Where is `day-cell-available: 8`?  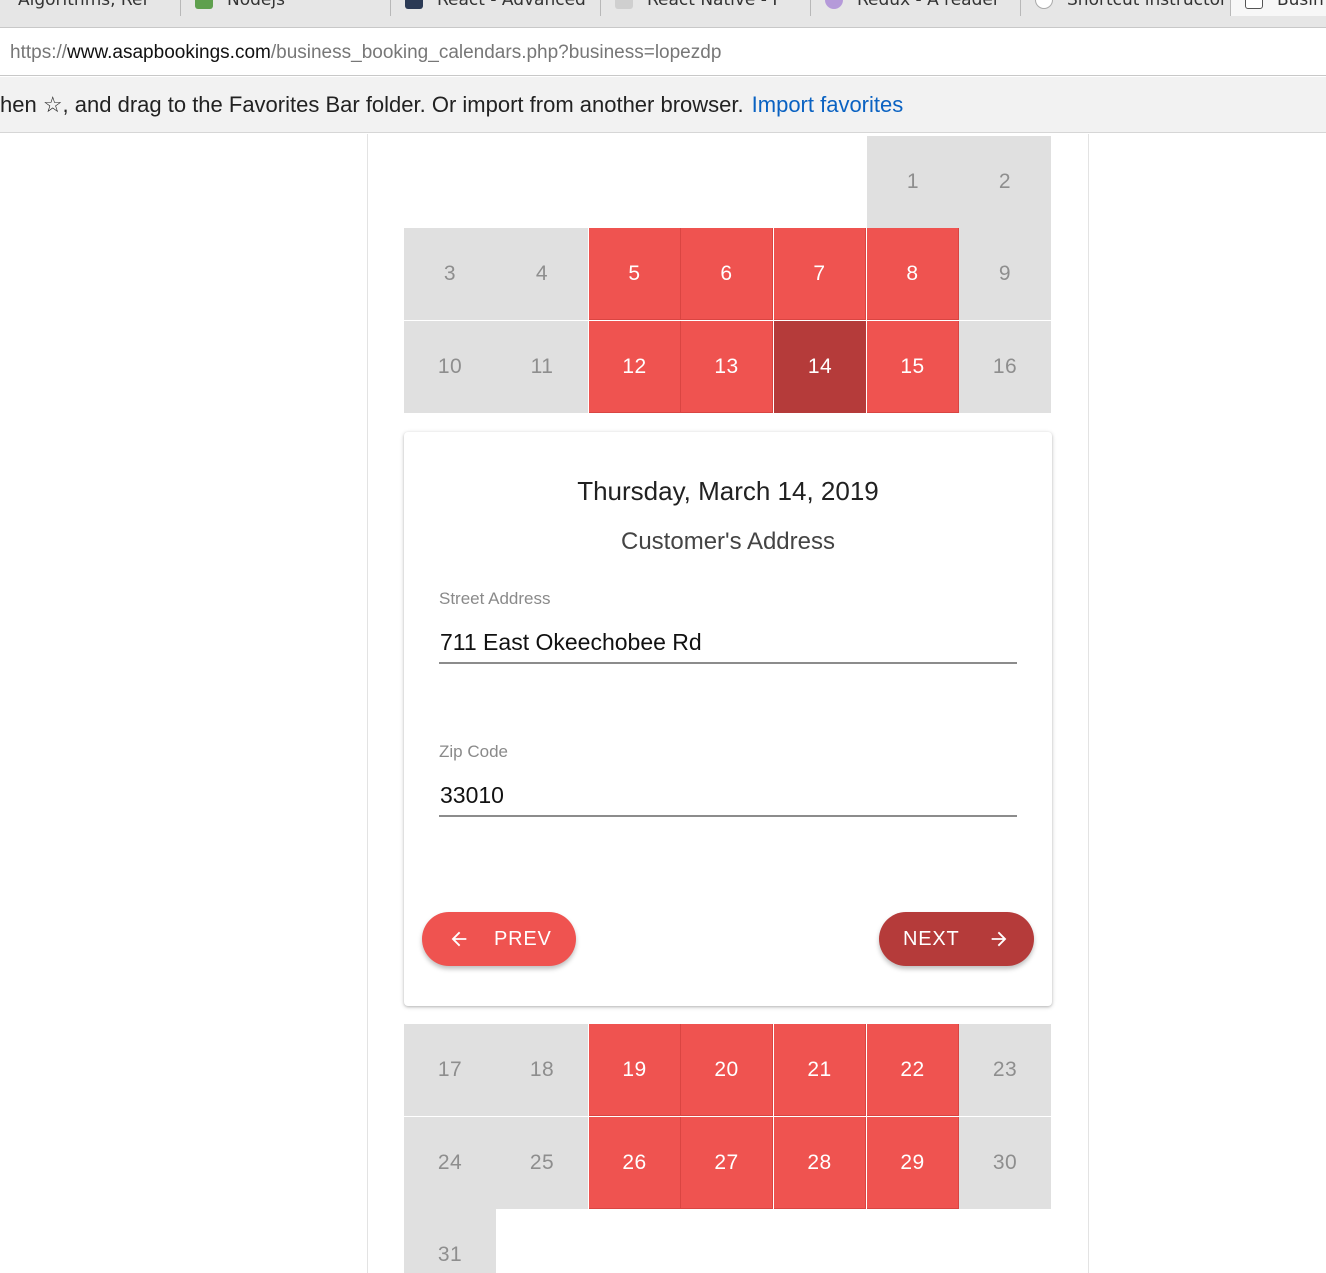
day-cell-available: 8 is located at coordinates (913, 274).